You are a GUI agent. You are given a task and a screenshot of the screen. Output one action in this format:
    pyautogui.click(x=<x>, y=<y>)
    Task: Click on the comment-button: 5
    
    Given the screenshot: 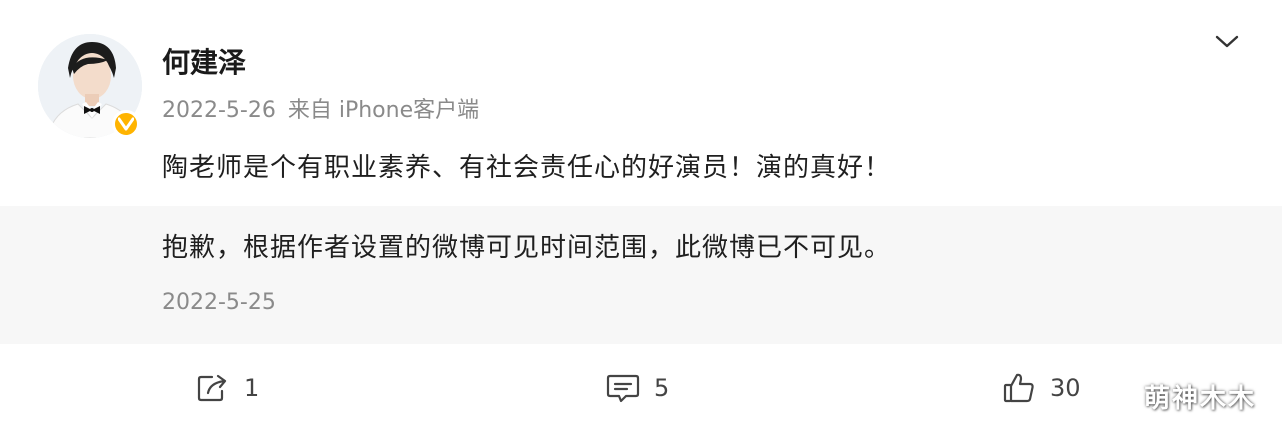 What is the action you would take?
    pyautogui.click(x=637, y=388)
    